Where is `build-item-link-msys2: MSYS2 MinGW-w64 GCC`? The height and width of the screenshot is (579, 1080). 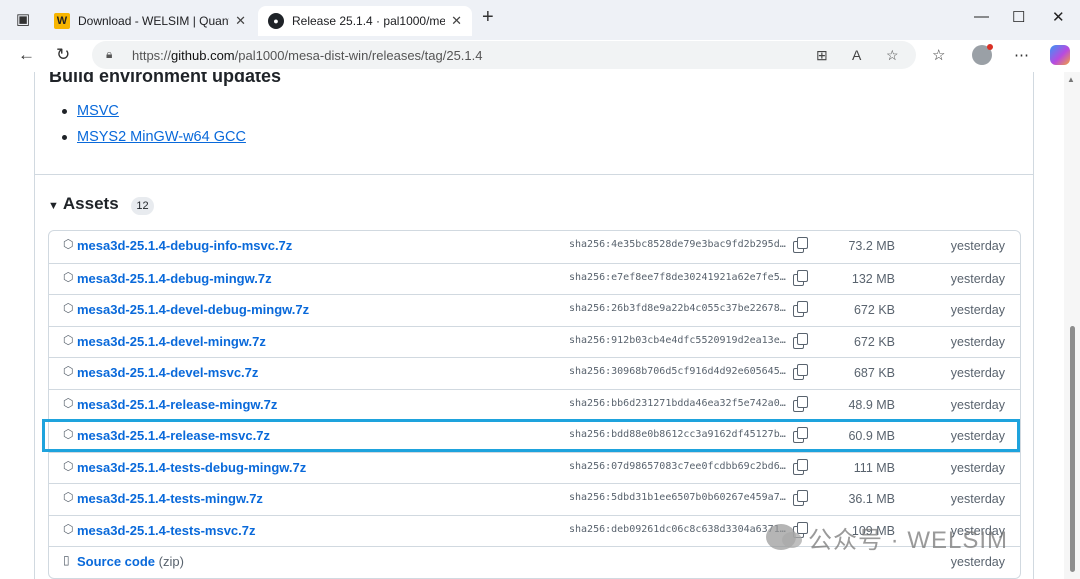 build-item-link-msys2: MSYS2 MinGW-w64 GCC is located at coordinates (161, 137).